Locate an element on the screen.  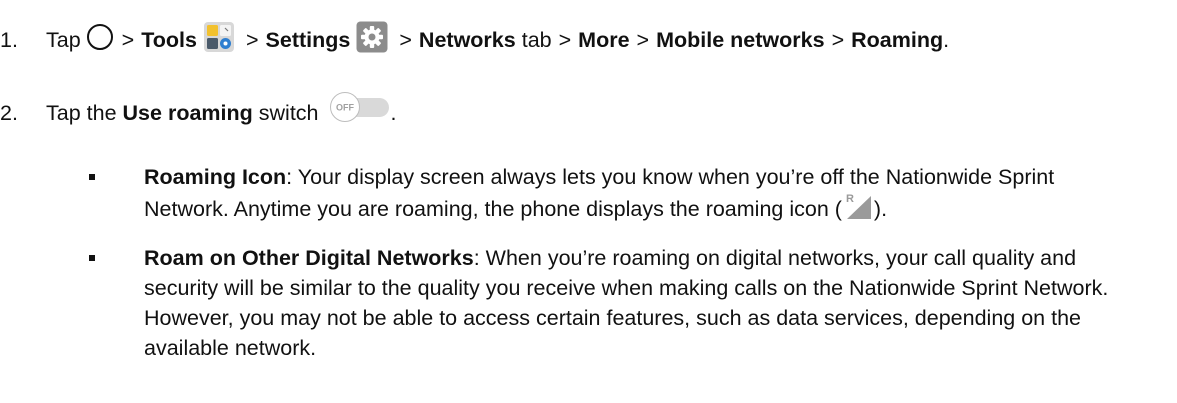
step-2: 2. Tap the Use roaming switch OFF . is located at coordinates (198, 110).